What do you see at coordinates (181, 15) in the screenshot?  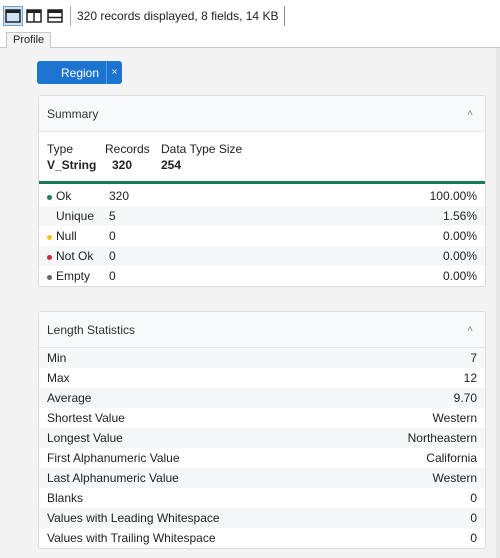 I see `records-status: 320 records displayed, 8 fields, 14 KB` at bounding box center [181, 15].